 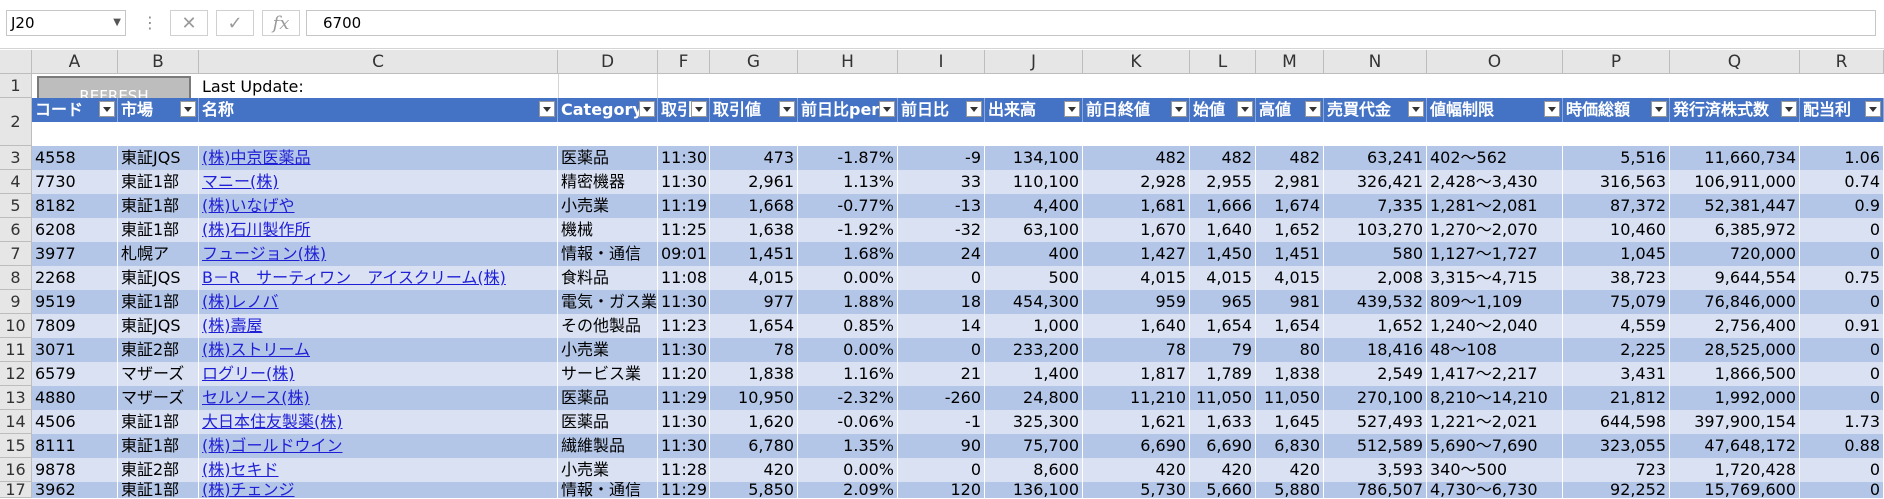 What do you see at coordinates (158, 62) in the screenshot?
I see `column-header-B: B` at bounding box center [158, 62].